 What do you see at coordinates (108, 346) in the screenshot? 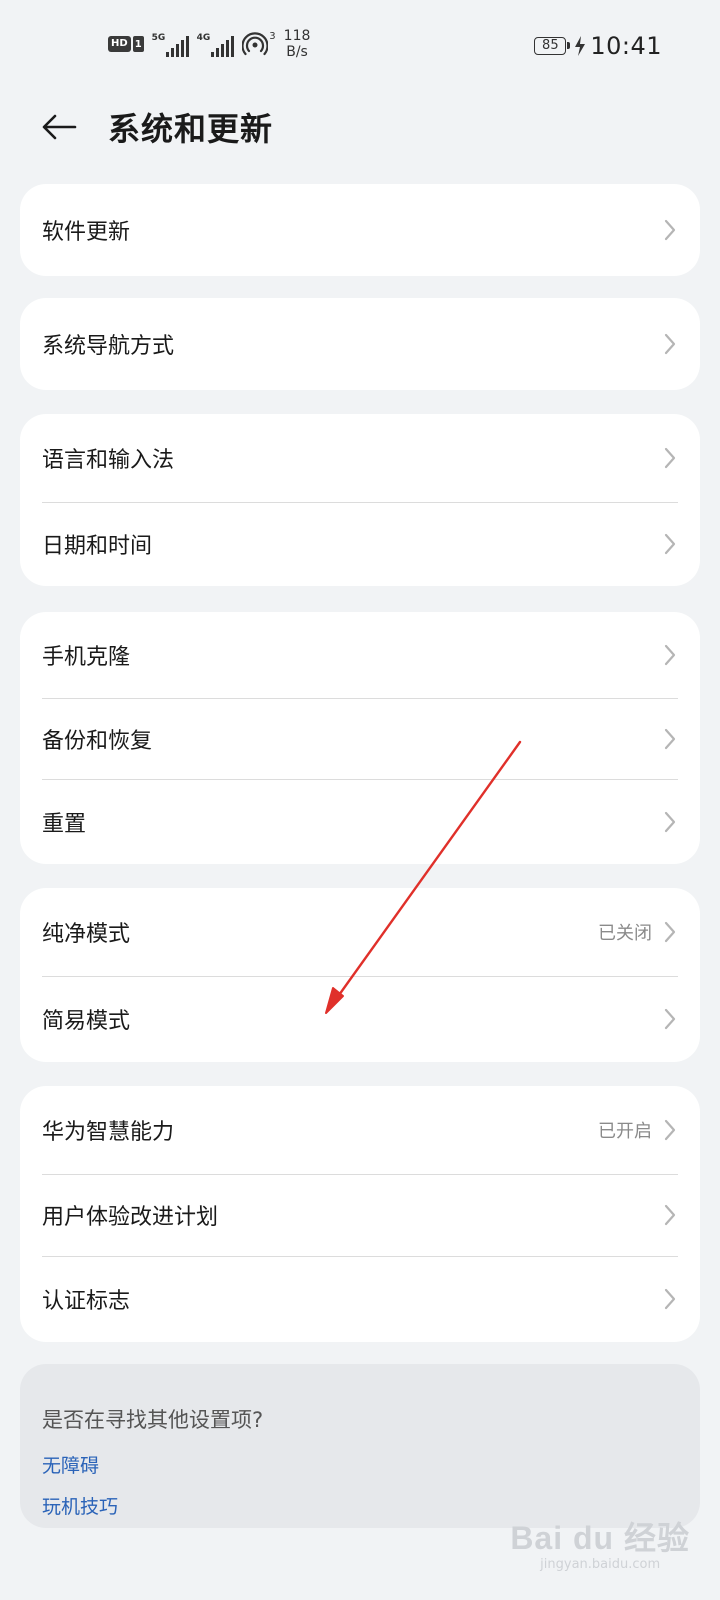
I see `settings-item-label: 系统导航方式` at bounding box center [108, 346].